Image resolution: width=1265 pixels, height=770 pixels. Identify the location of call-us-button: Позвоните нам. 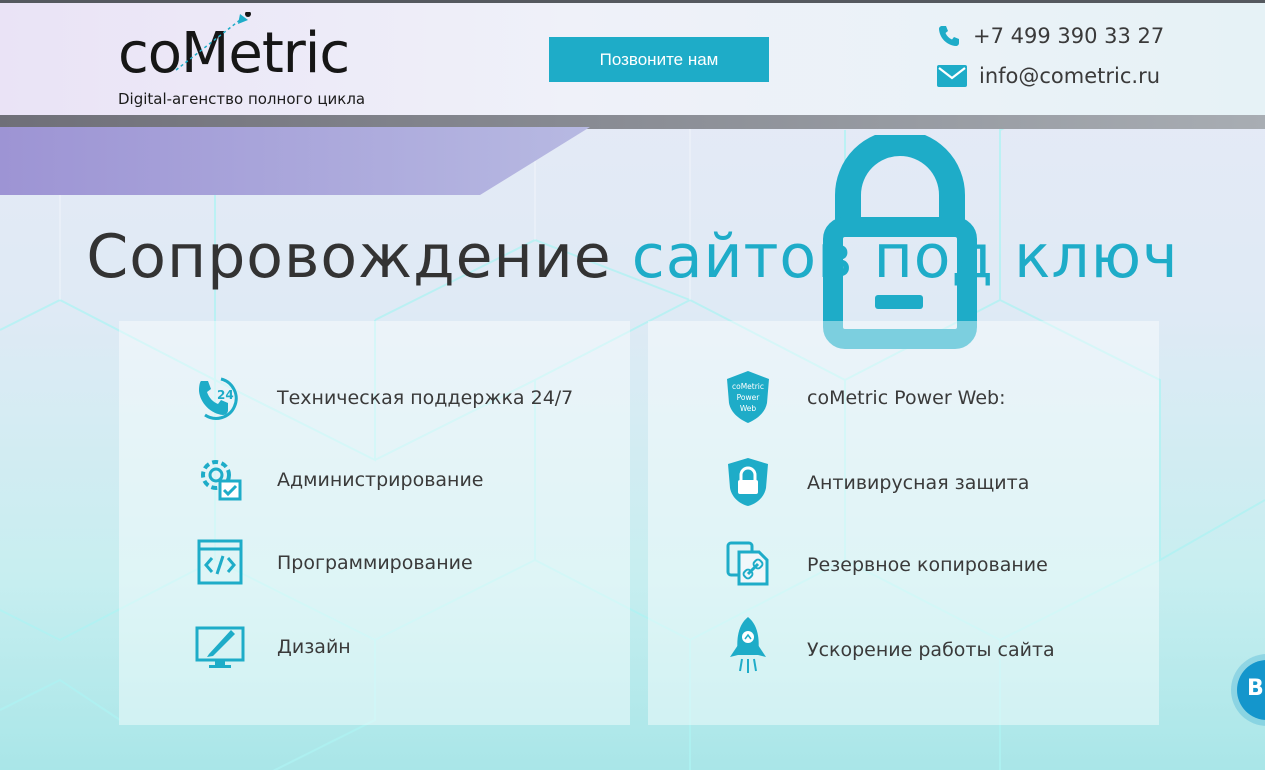
(659, 59).